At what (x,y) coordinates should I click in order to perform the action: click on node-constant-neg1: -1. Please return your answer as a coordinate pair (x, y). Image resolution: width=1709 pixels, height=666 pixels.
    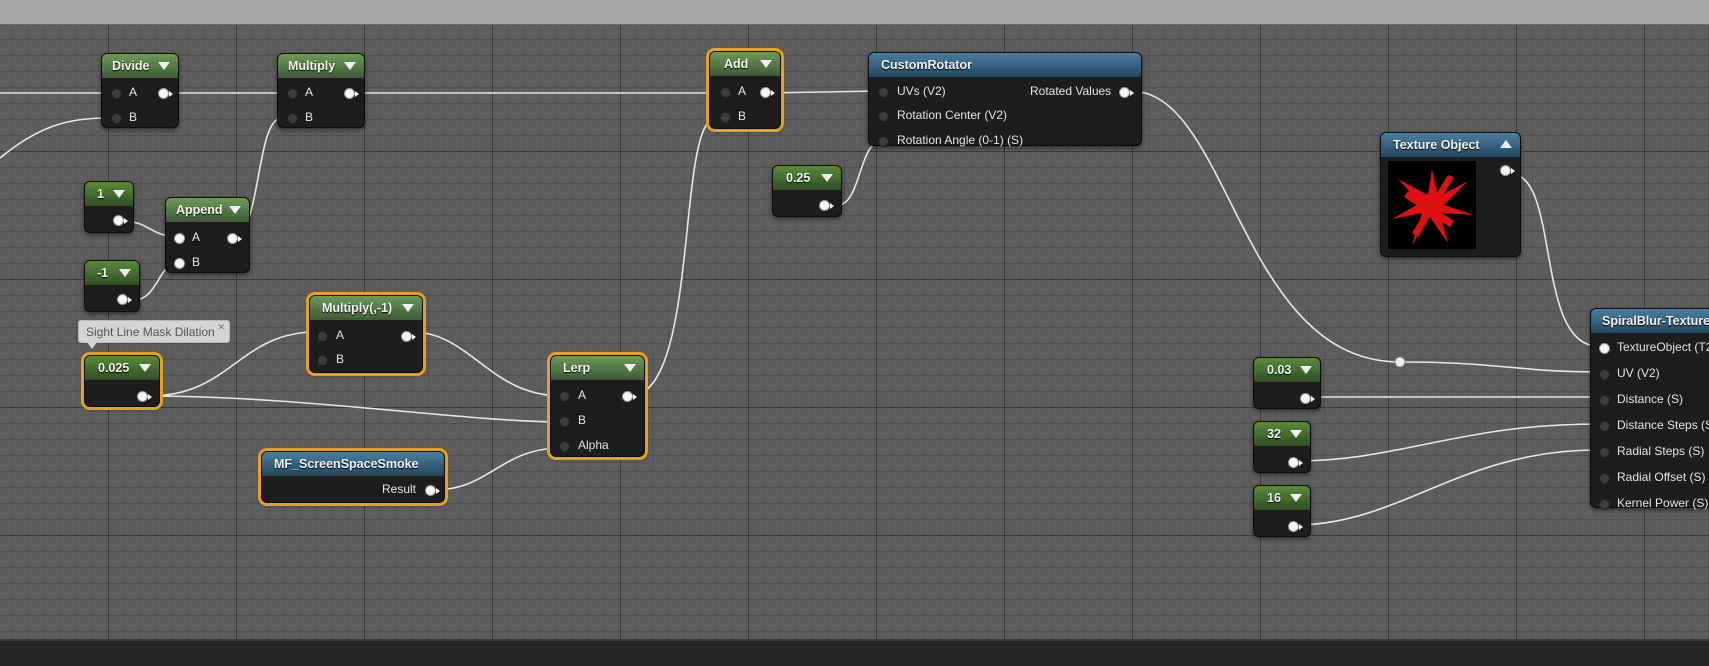
    Looking at the image, I should click on (112, 286).